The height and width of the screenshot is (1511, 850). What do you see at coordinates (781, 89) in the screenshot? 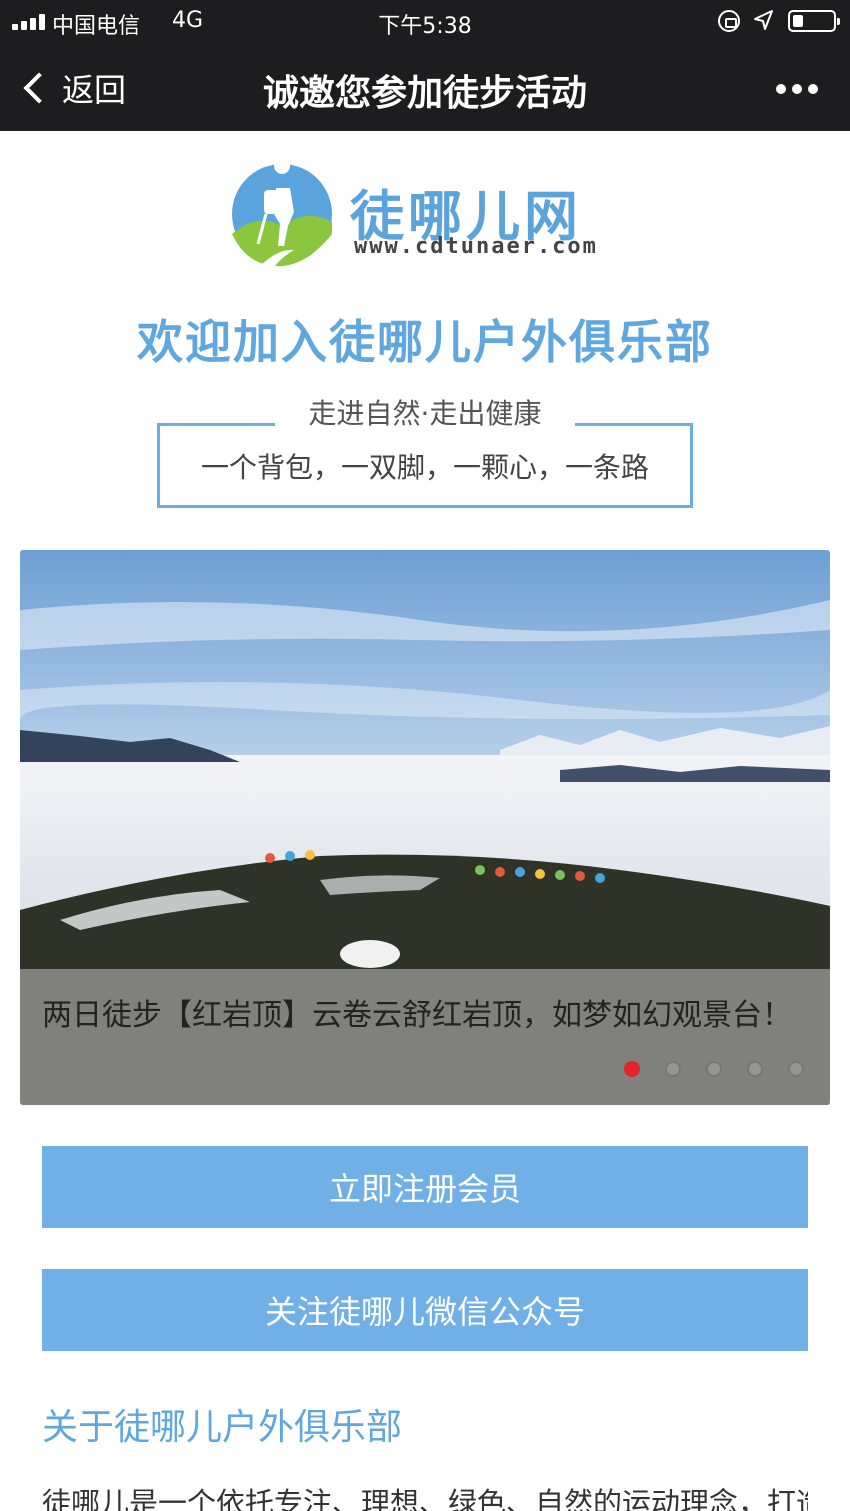
I see `more-dots-icon` at bounding box center [781, 89].